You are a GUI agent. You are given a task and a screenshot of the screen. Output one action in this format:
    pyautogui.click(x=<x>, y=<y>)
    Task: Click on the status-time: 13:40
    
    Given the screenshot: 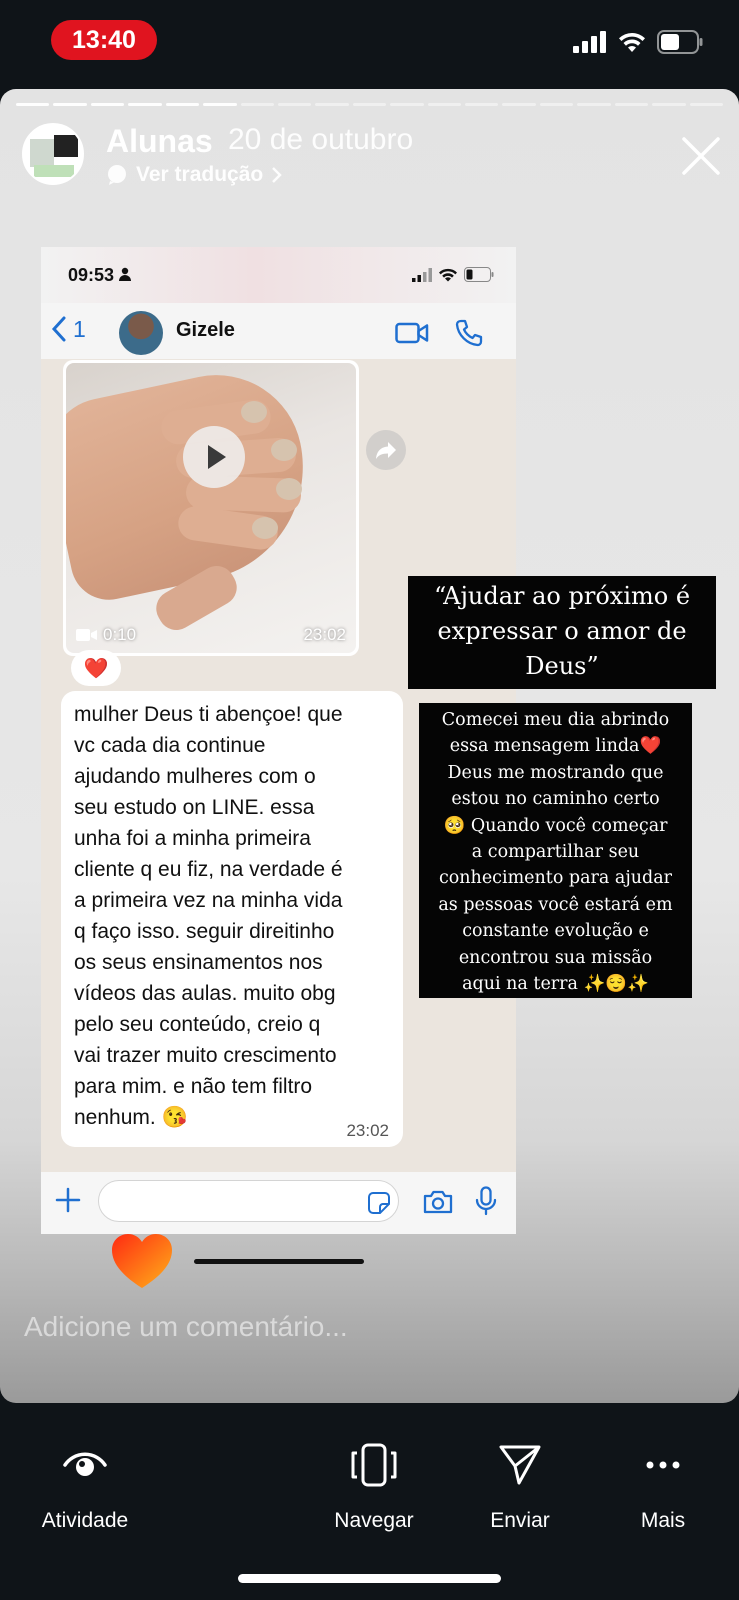 What is the action you would take?
    pyautogui.click(x=104, y=40)
    